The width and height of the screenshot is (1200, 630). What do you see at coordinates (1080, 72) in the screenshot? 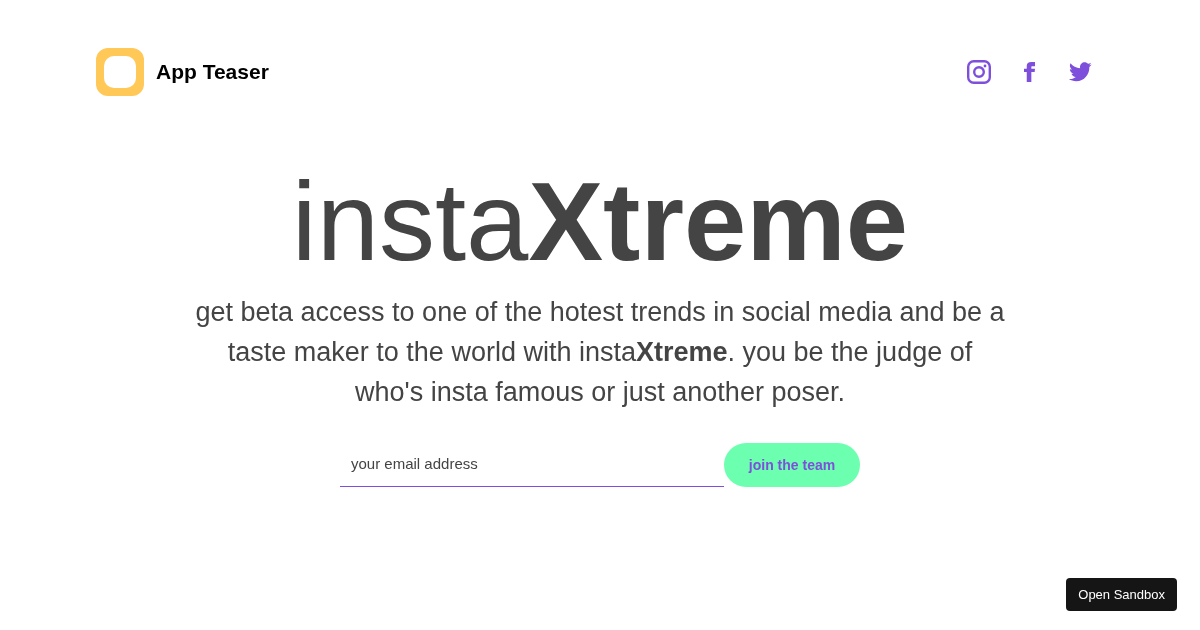
I see `twitter-icon` at bounding box center [1080, 72].